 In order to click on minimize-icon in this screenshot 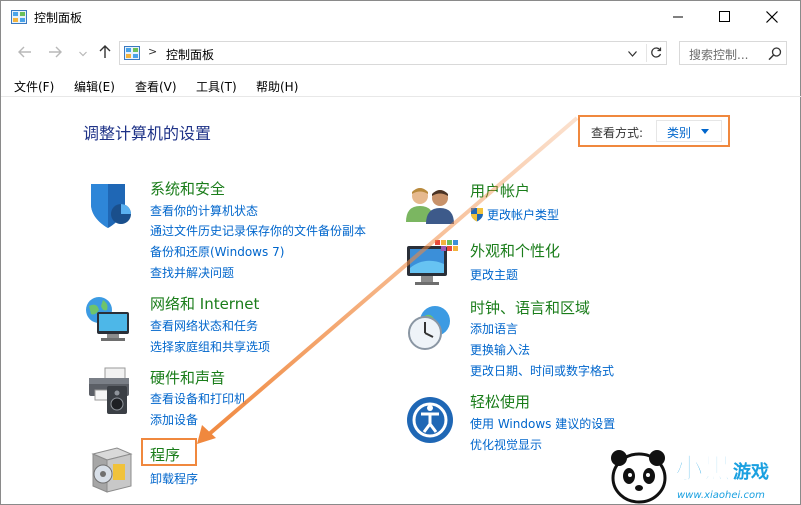, I will do `click(678, 17)`.